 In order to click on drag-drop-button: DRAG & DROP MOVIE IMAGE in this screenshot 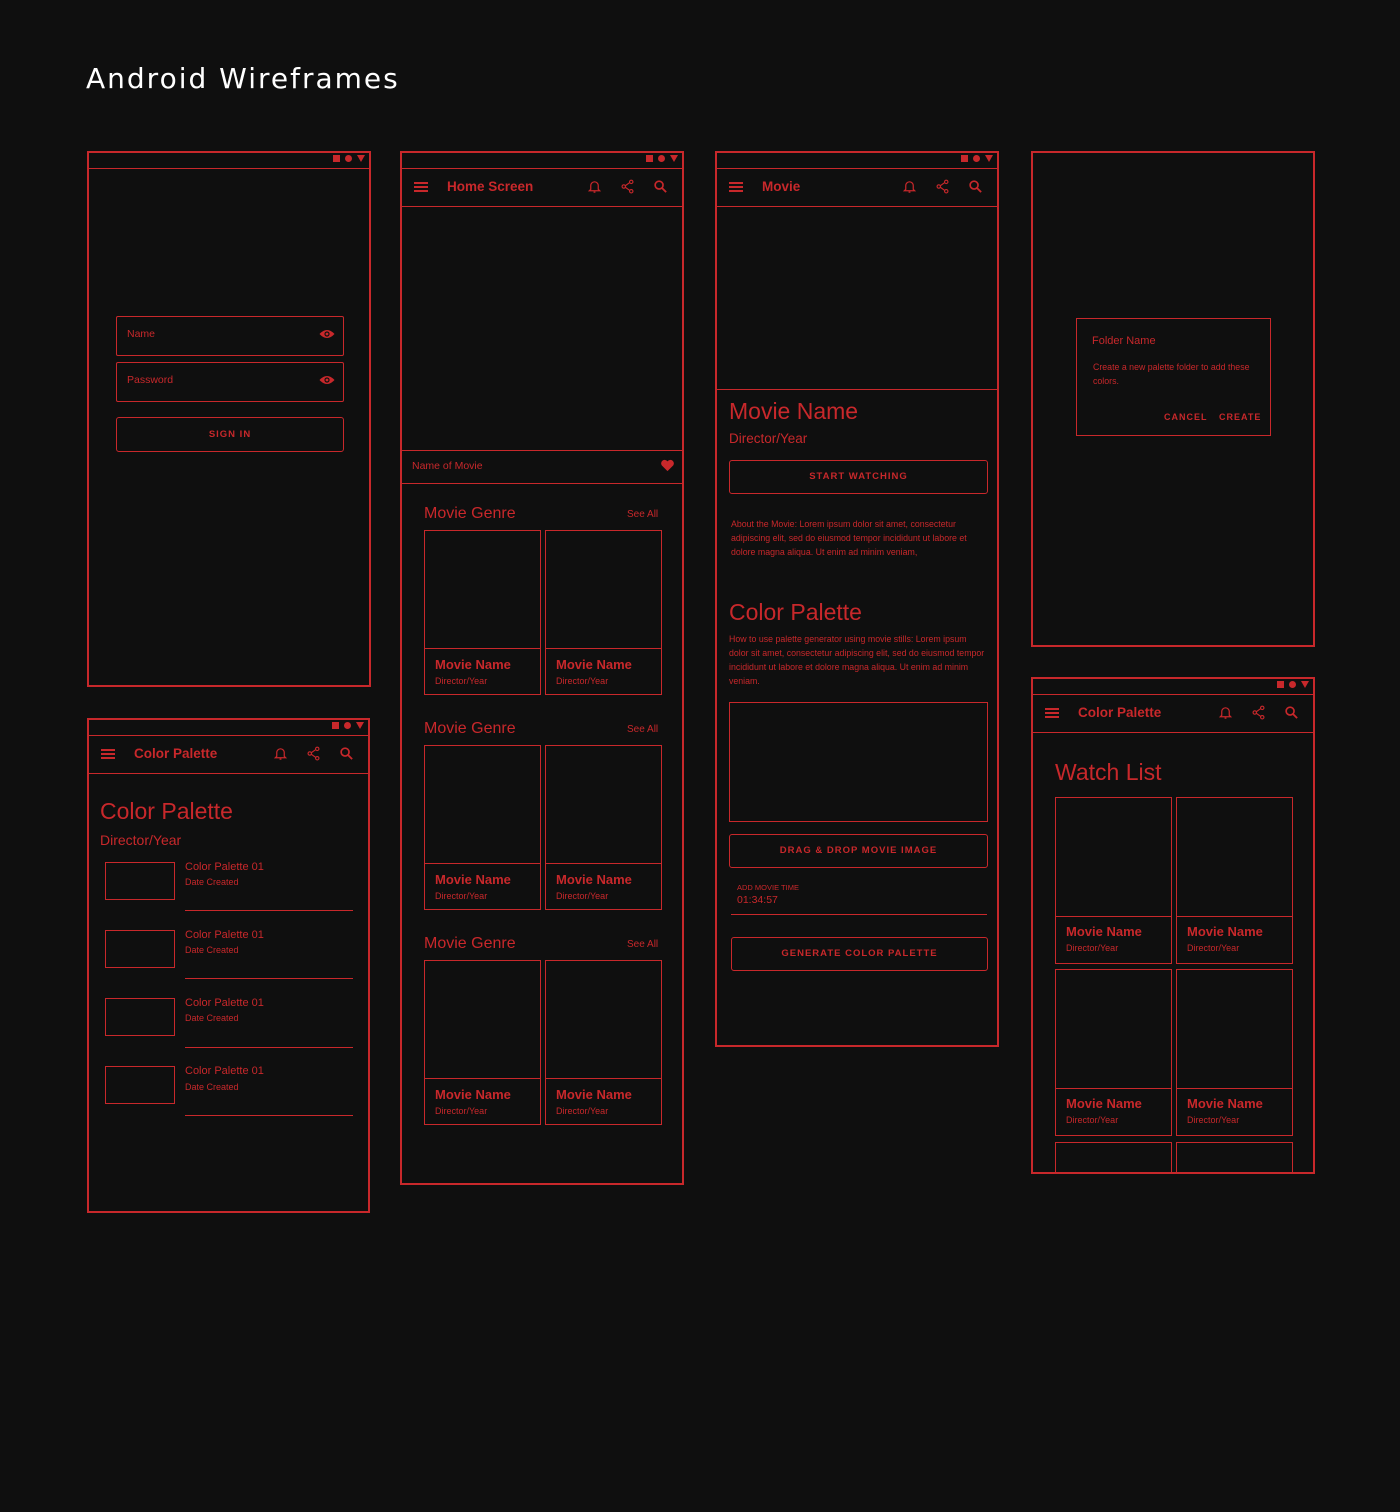, I will do `click(858, 851)`.